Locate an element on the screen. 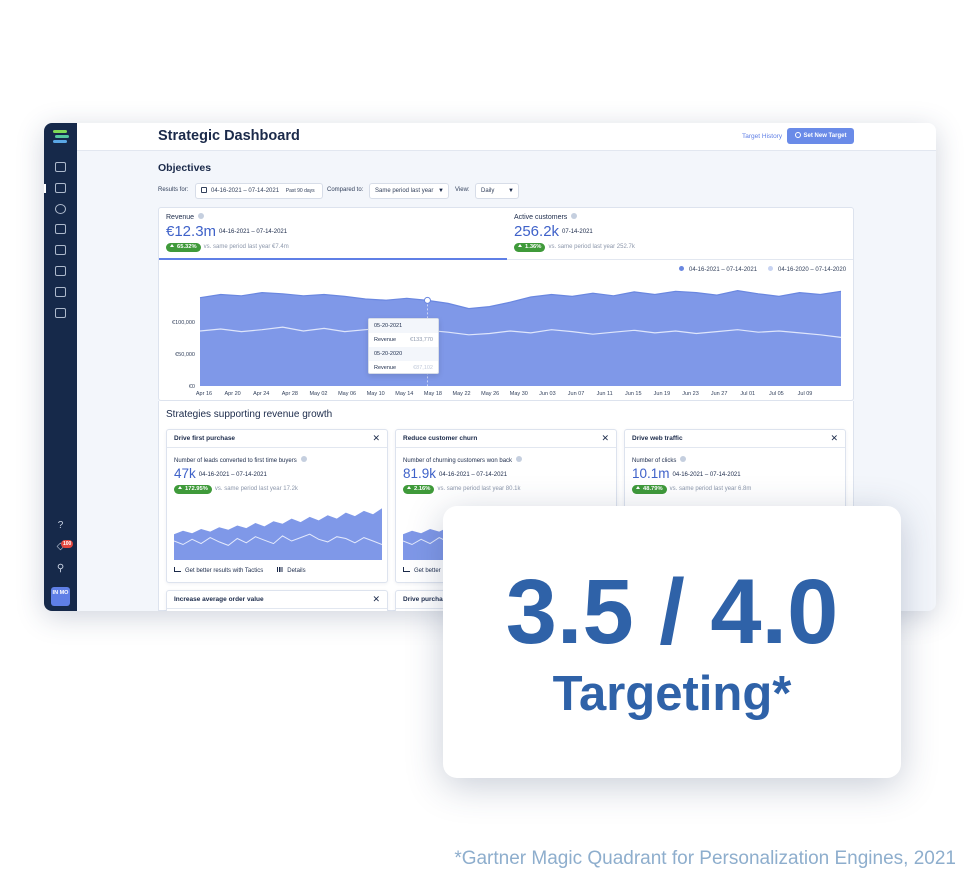 The image size is (976, 888). x-tick-label: May 06 is located at coordinates (347, 394).